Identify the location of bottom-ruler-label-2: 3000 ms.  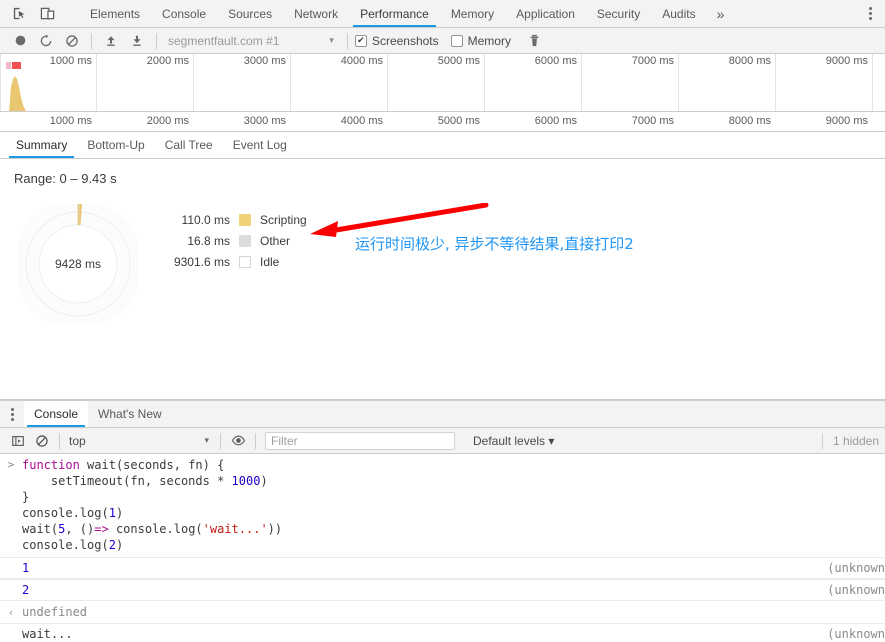
(264, 121).